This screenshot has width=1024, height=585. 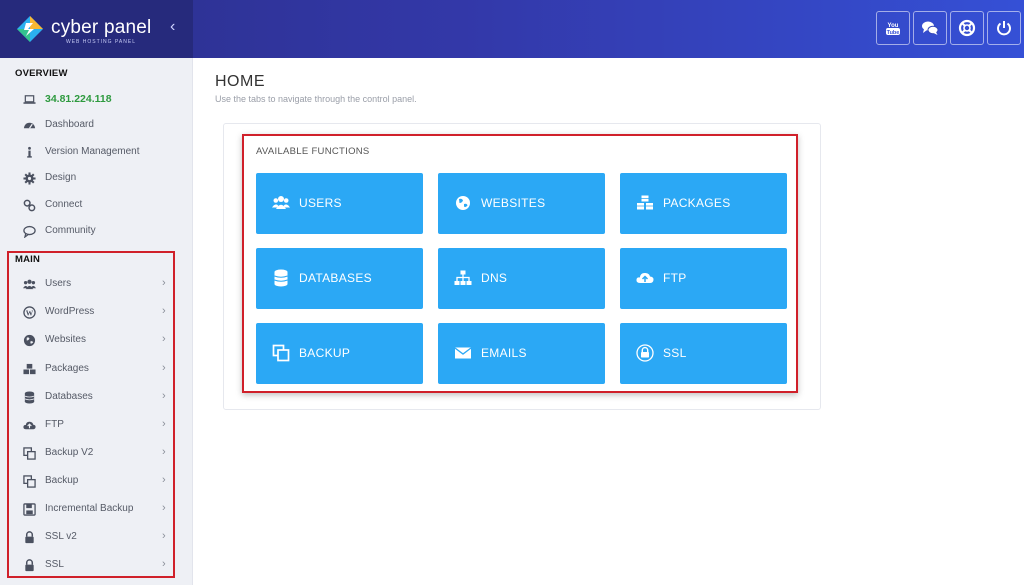 I want to click on tile-backup: BACKUP, so click(x=339, y=353).